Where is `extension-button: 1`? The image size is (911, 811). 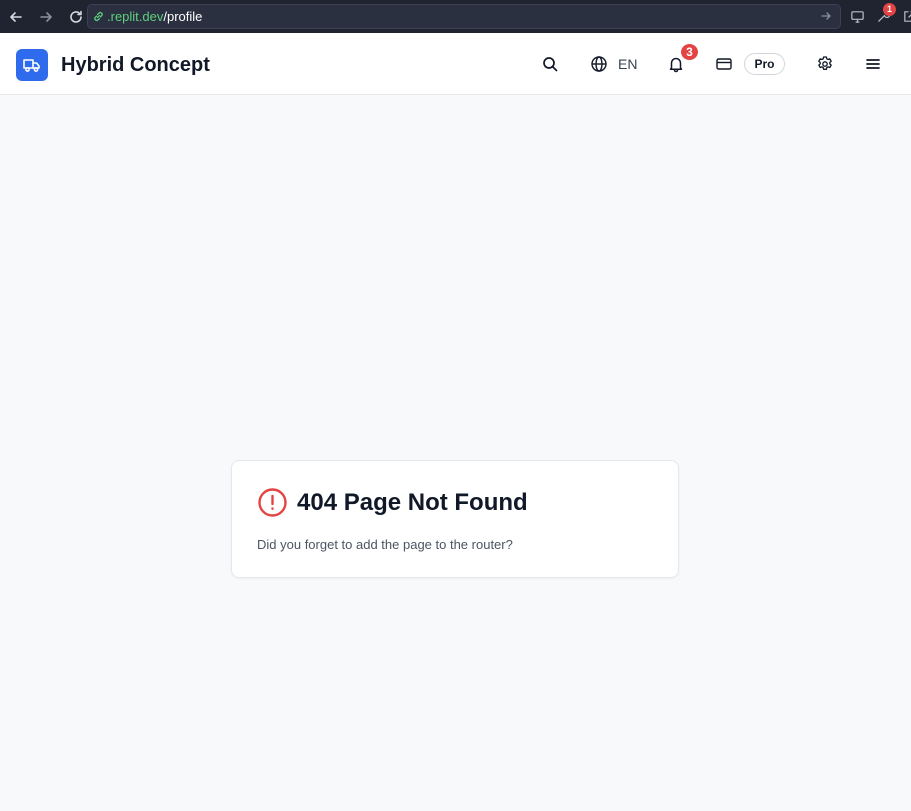
extension-button: 1 is located at coordinates (884, 15).